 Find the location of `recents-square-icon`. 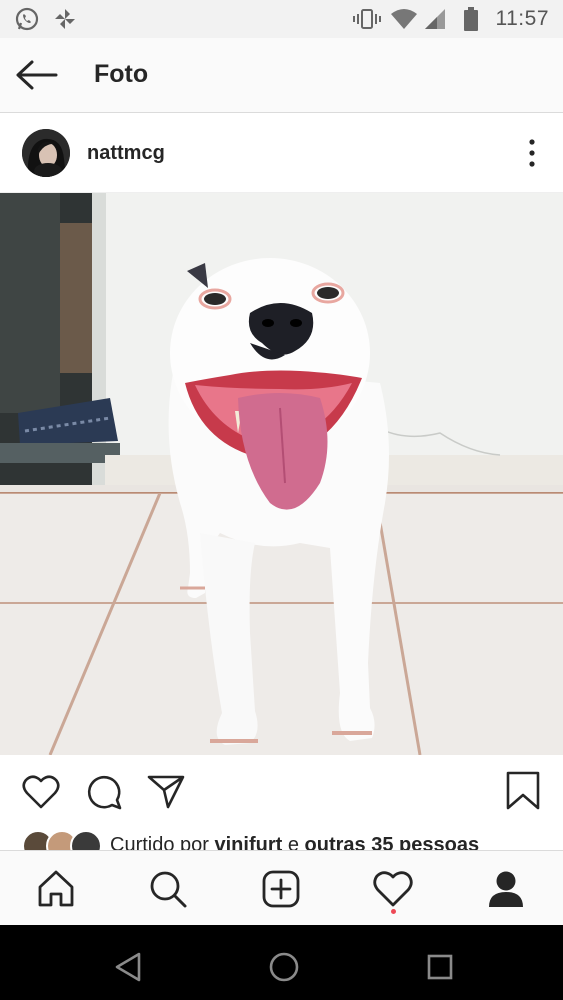

recents-square-icon is located at coordinates (440, 967).